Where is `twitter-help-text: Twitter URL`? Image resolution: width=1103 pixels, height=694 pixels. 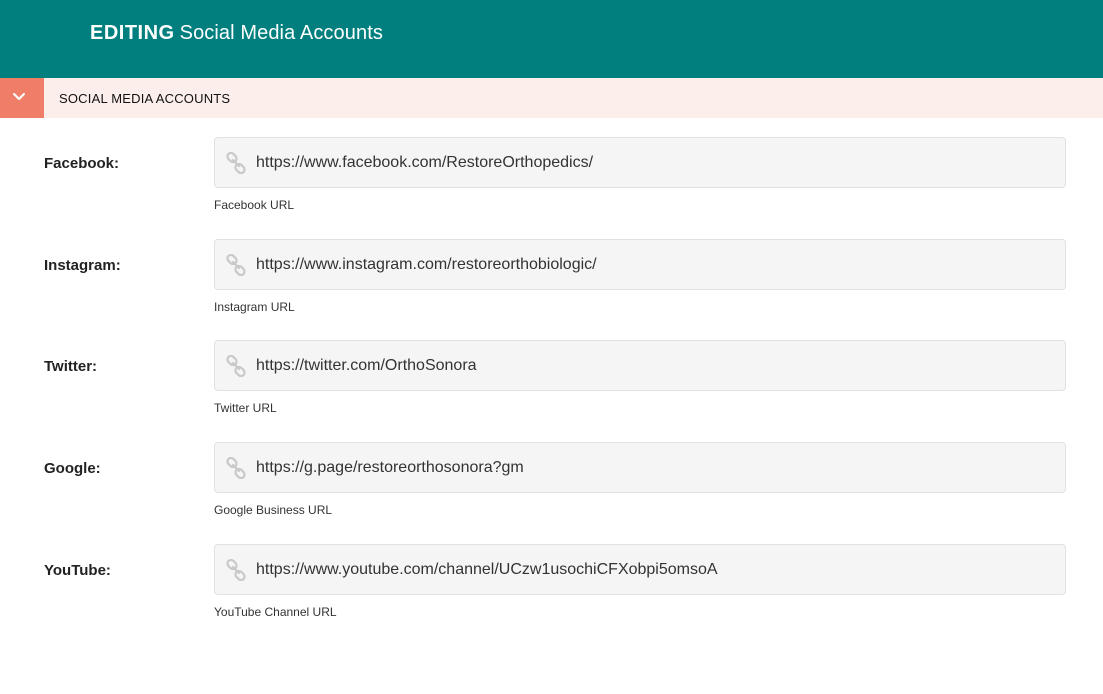
twitter-help-text: Twitter URL is located at coordinates (245, 408).